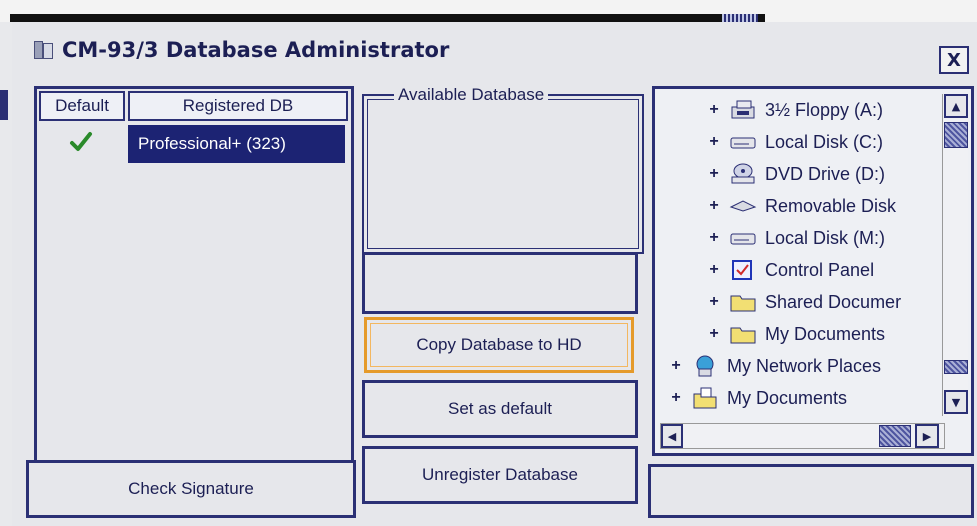 This screenshot has height=526, width=977. What do you see at coordinates (500, 409) in the screenshot?
I see `set-default-button: Set as default` at bounding box center [500, 409].